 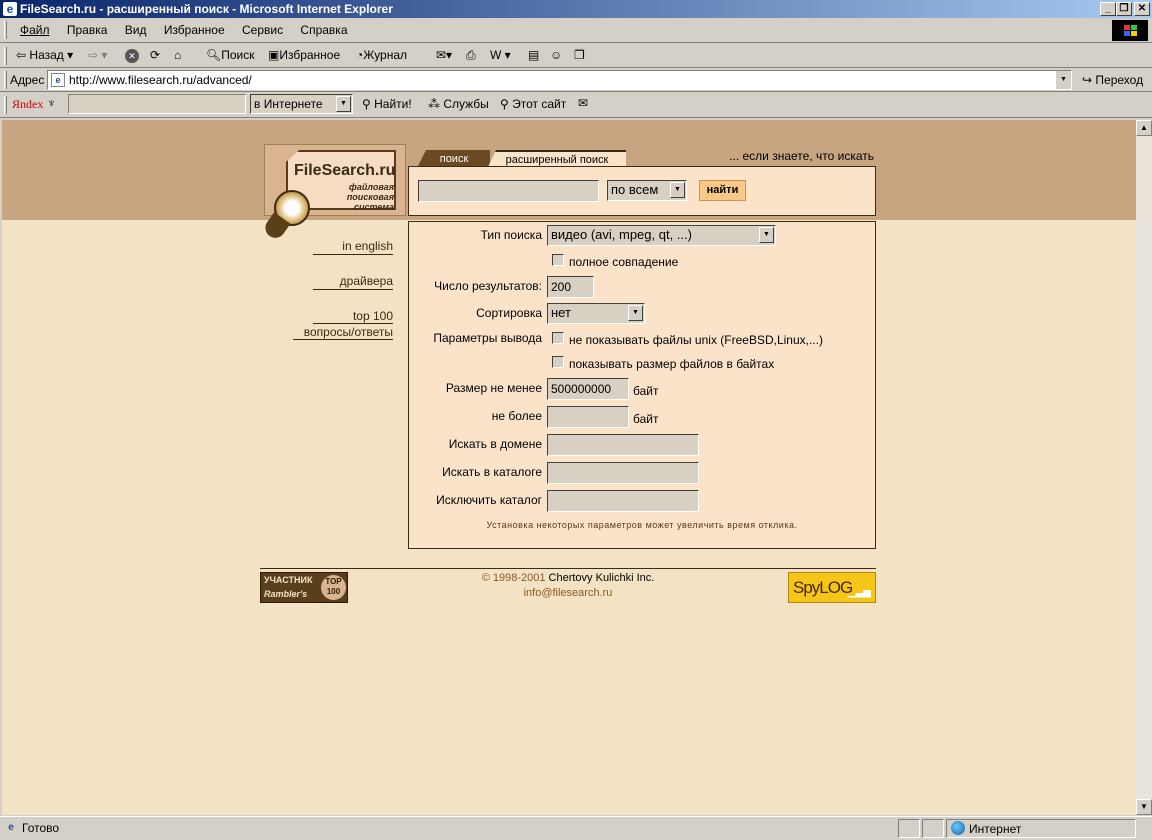 I want to click on favorites-button: ▣Избранное, so click(x=304, y=55).